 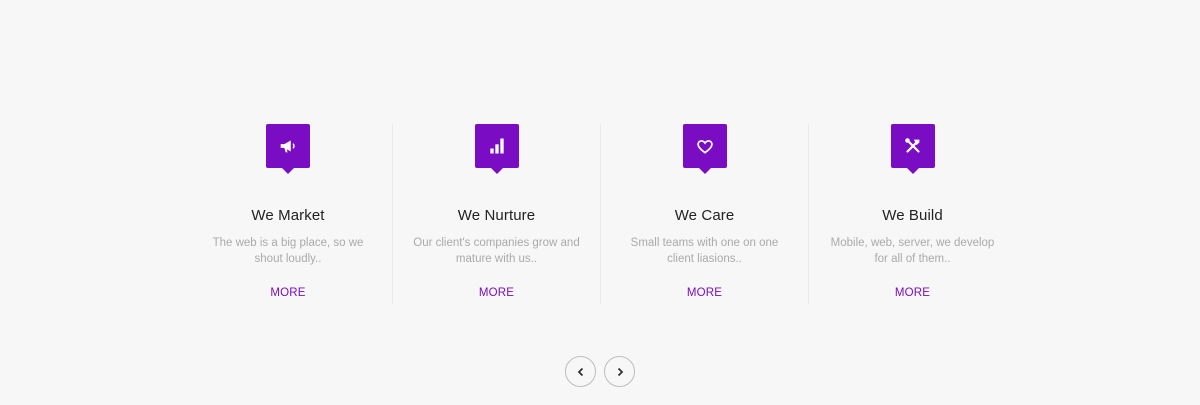 I want to click on chevron-right-icon, so click(x=620, y=371).